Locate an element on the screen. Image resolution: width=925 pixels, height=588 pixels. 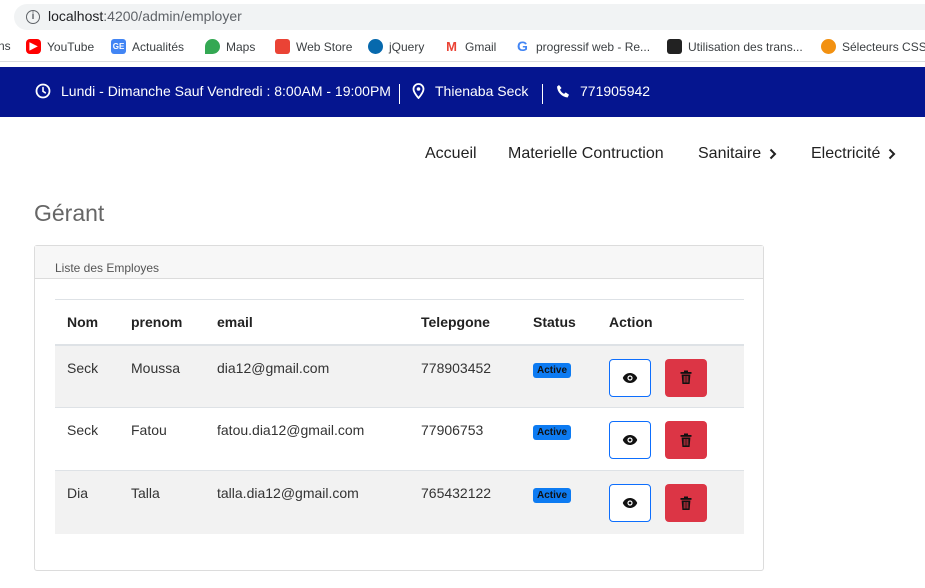
nav-accueil: Accueil is located at coordinates (451, 154).